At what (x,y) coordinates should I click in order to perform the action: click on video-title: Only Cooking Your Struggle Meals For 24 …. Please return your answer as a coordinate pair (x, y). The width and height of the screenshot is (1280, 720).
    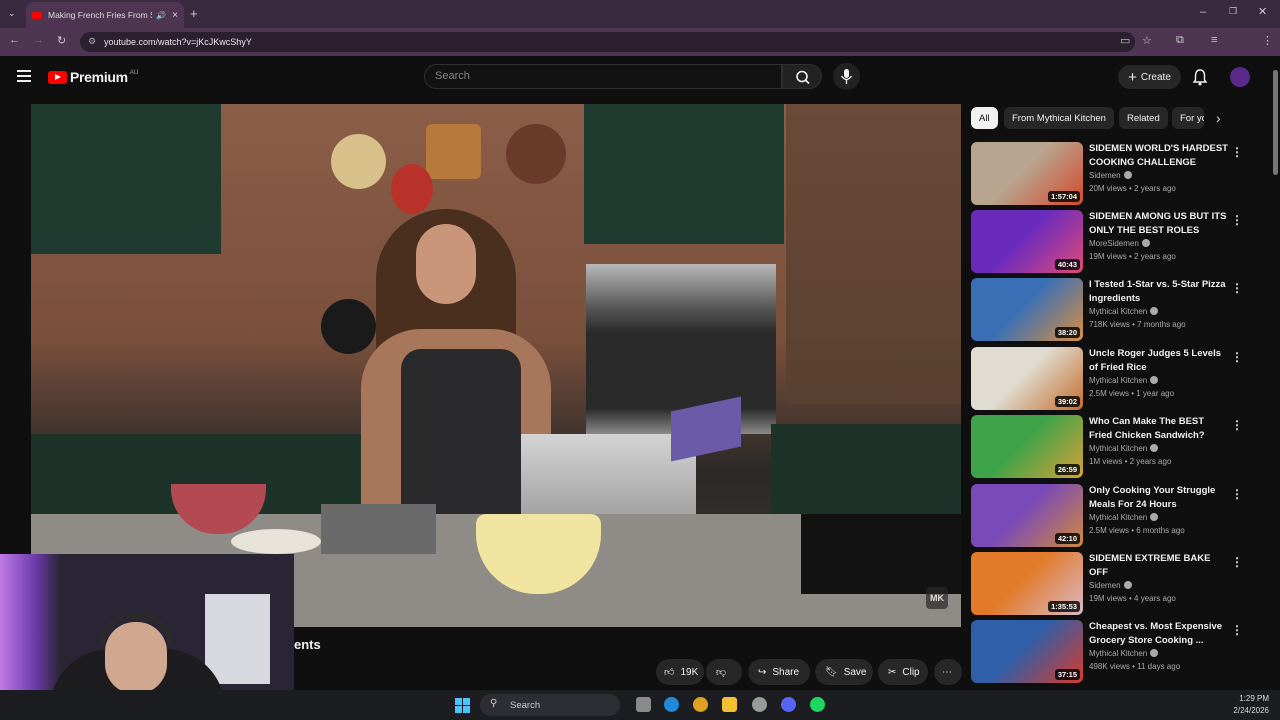
    Looking at the image, I should click on (1159, 497).